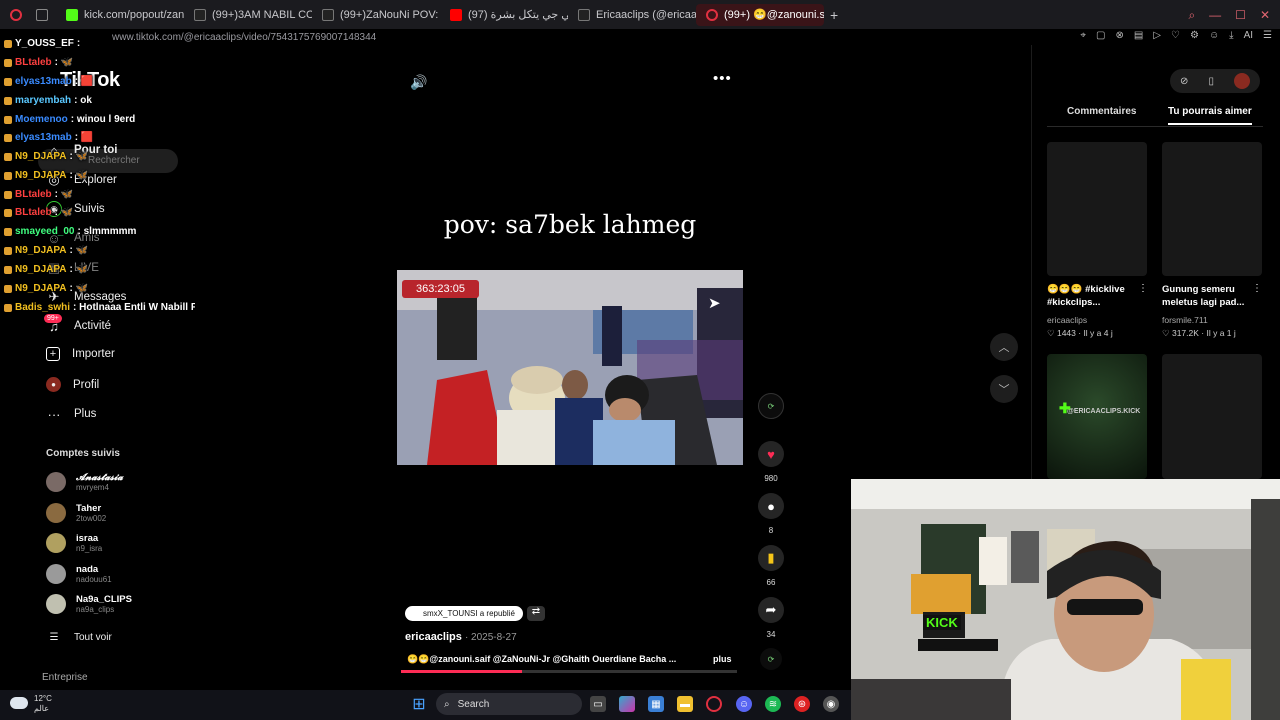 This screenshot has height=720, width=1280. I want to click on followed-account: israa n9_isra, so click(74, 543).